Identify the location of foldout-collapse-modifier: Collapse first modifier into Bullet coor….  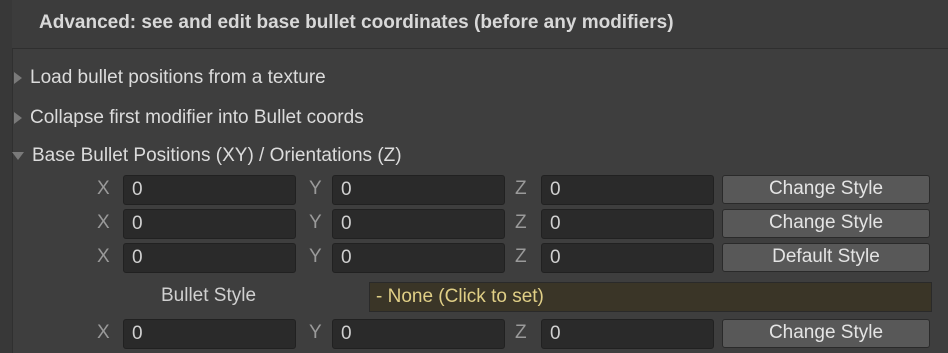
(188, 118).